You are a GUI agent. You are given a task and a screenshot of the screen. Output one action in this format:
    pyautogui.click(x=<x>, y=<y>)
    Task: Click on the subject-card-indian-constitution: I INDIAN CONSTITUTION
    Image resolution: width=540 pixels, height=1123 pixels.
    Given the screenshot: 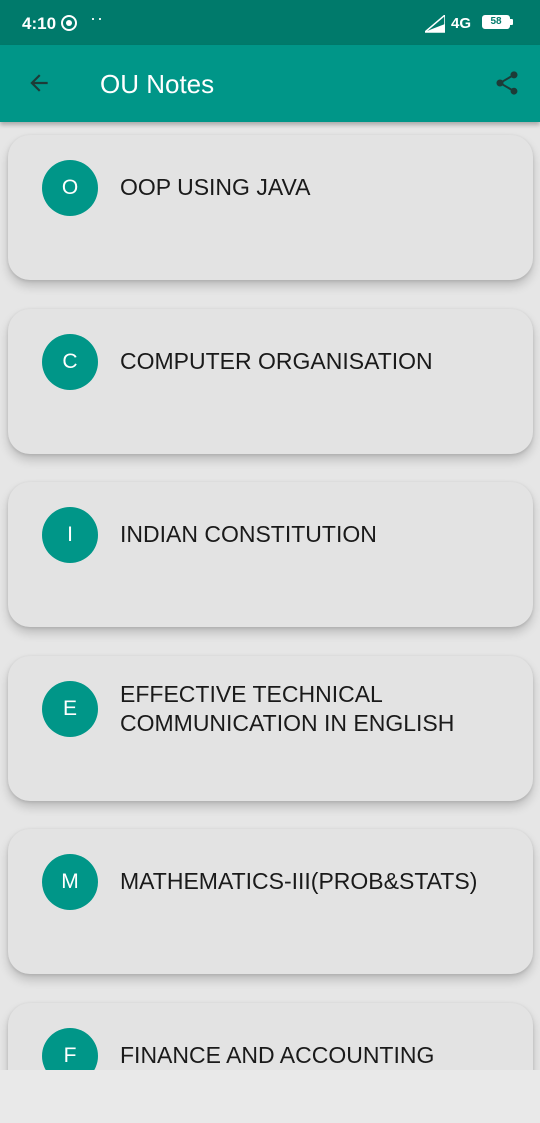 What is the action you would take?
    pyautogui.click(x=270, y=554)
    